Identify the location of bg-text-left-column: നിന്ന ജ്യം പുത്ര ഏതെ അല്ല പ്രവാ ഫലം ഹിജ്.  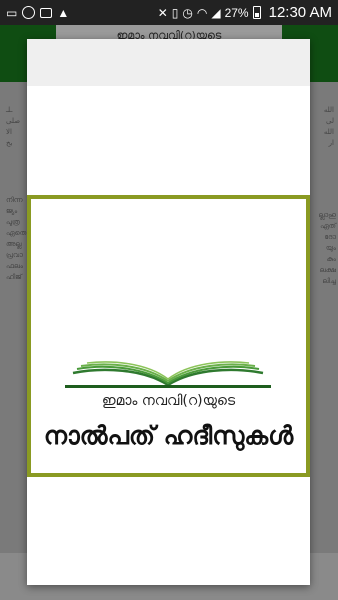
(16, 238).